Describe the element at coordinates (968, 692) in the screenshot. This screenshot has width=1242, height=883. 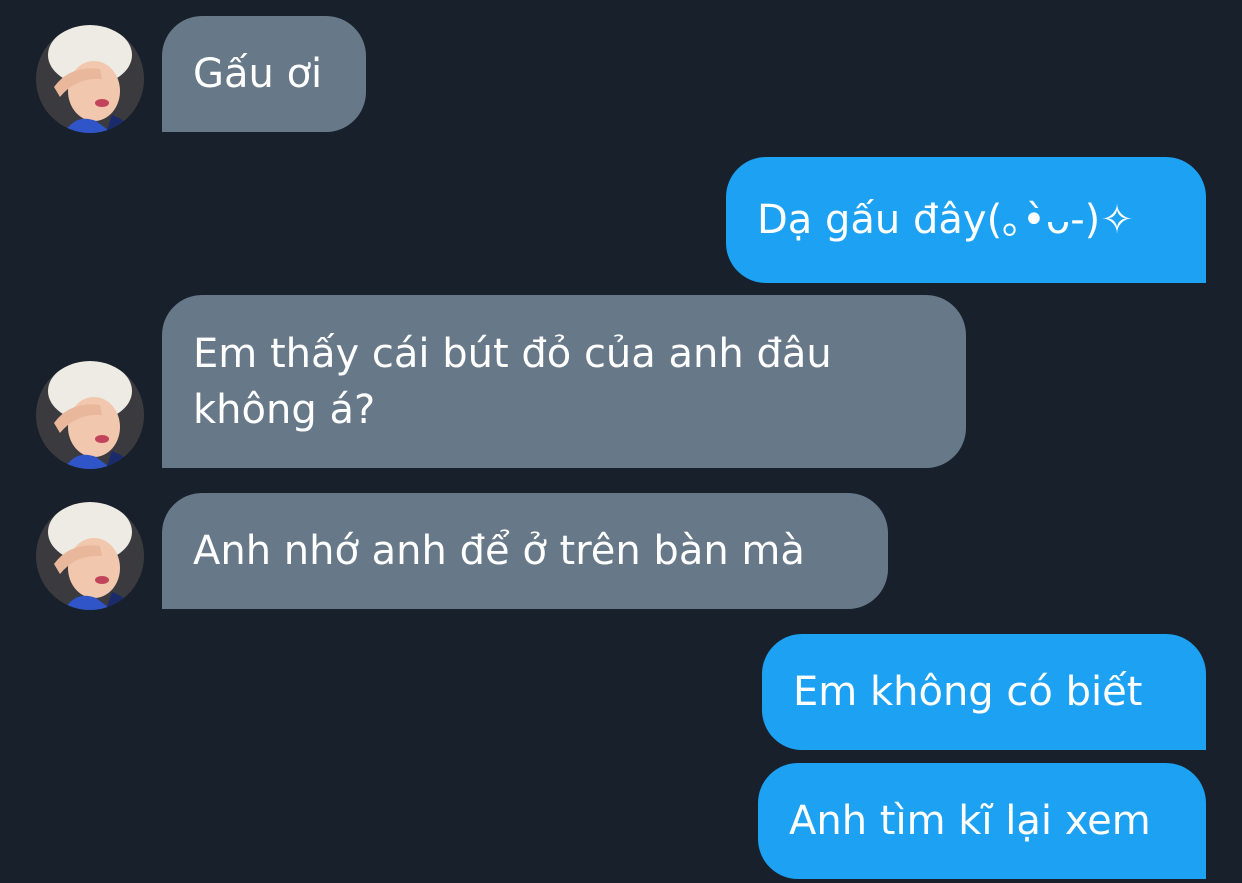
I see `message-text: Em không có biết` at that location.